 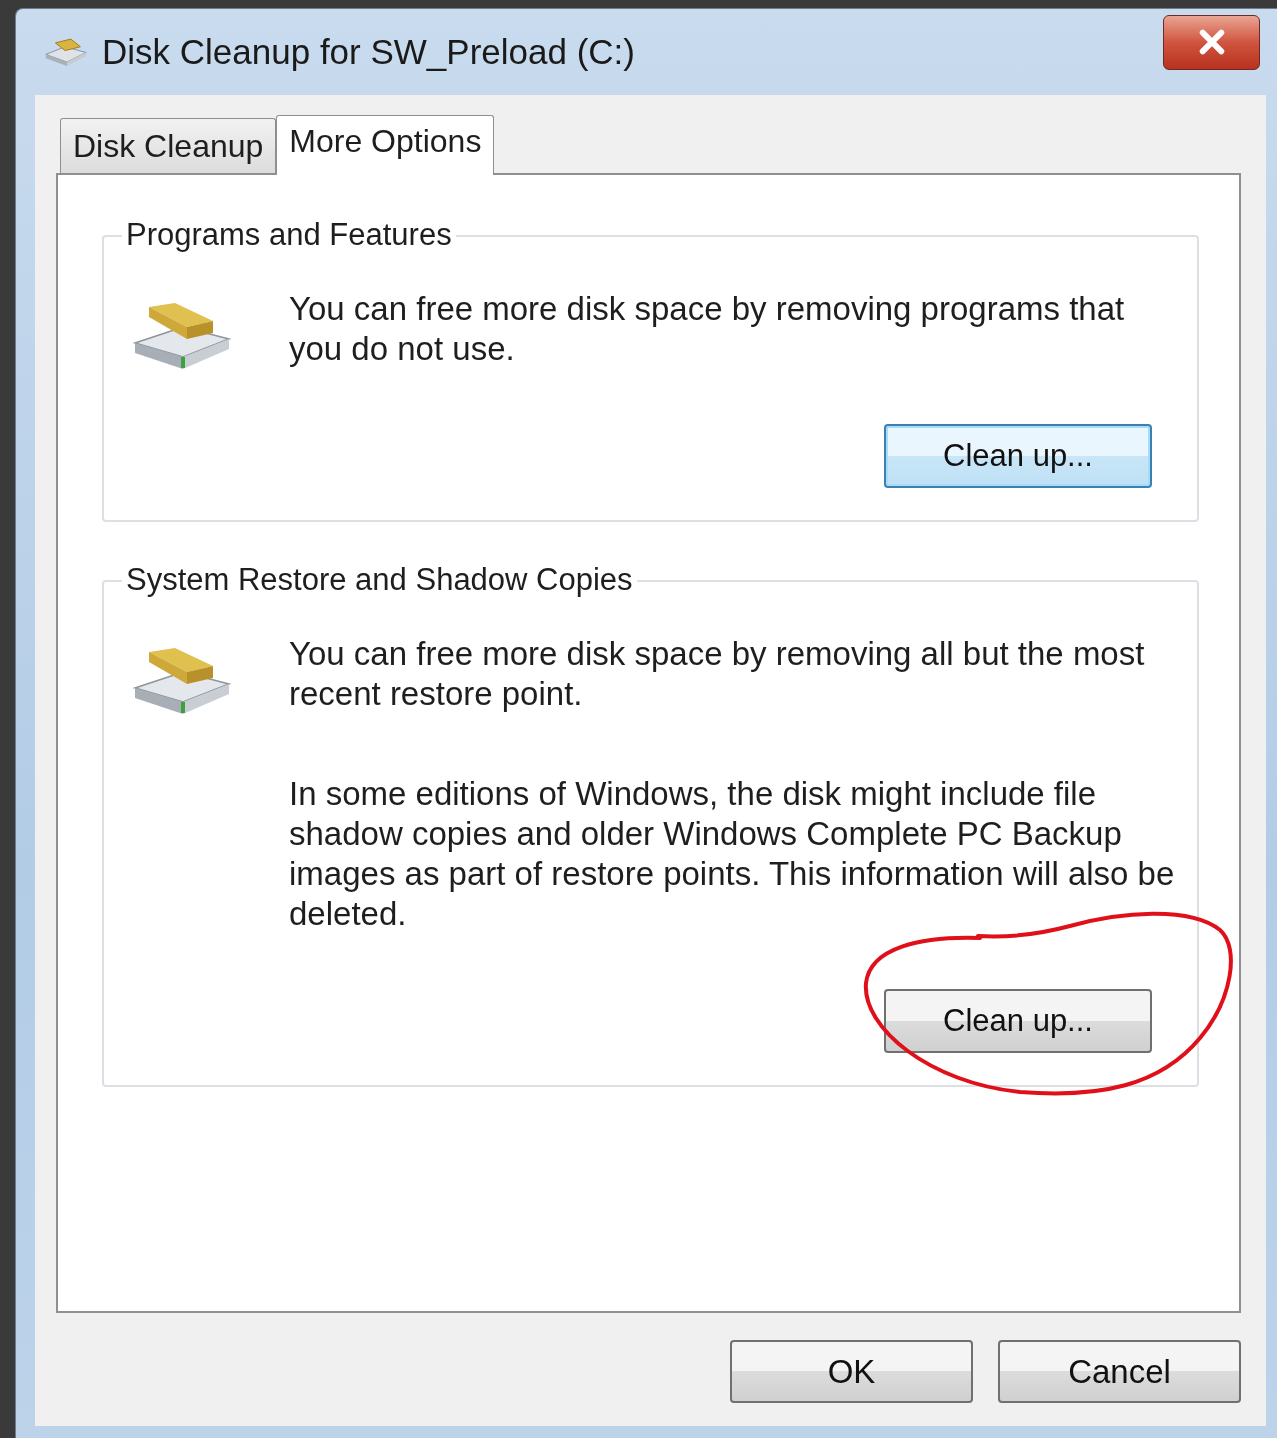 I want to click on disk-cleanup-icon, so click(x=66, y=52).